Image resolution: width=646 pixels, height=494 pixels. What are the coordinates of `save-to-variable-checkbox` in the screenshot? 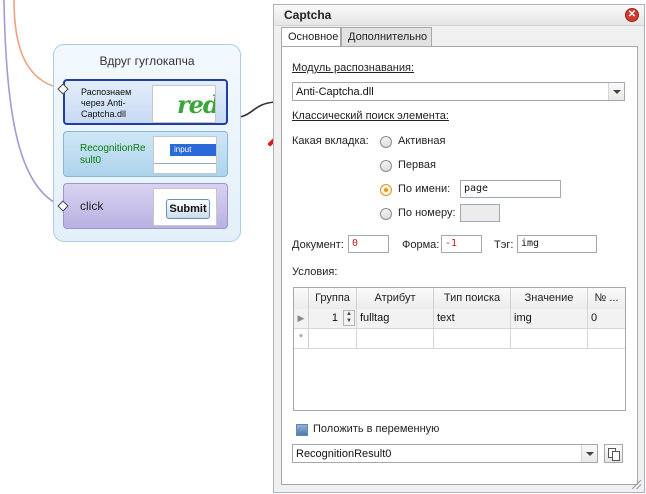 It's located at (302, 430).